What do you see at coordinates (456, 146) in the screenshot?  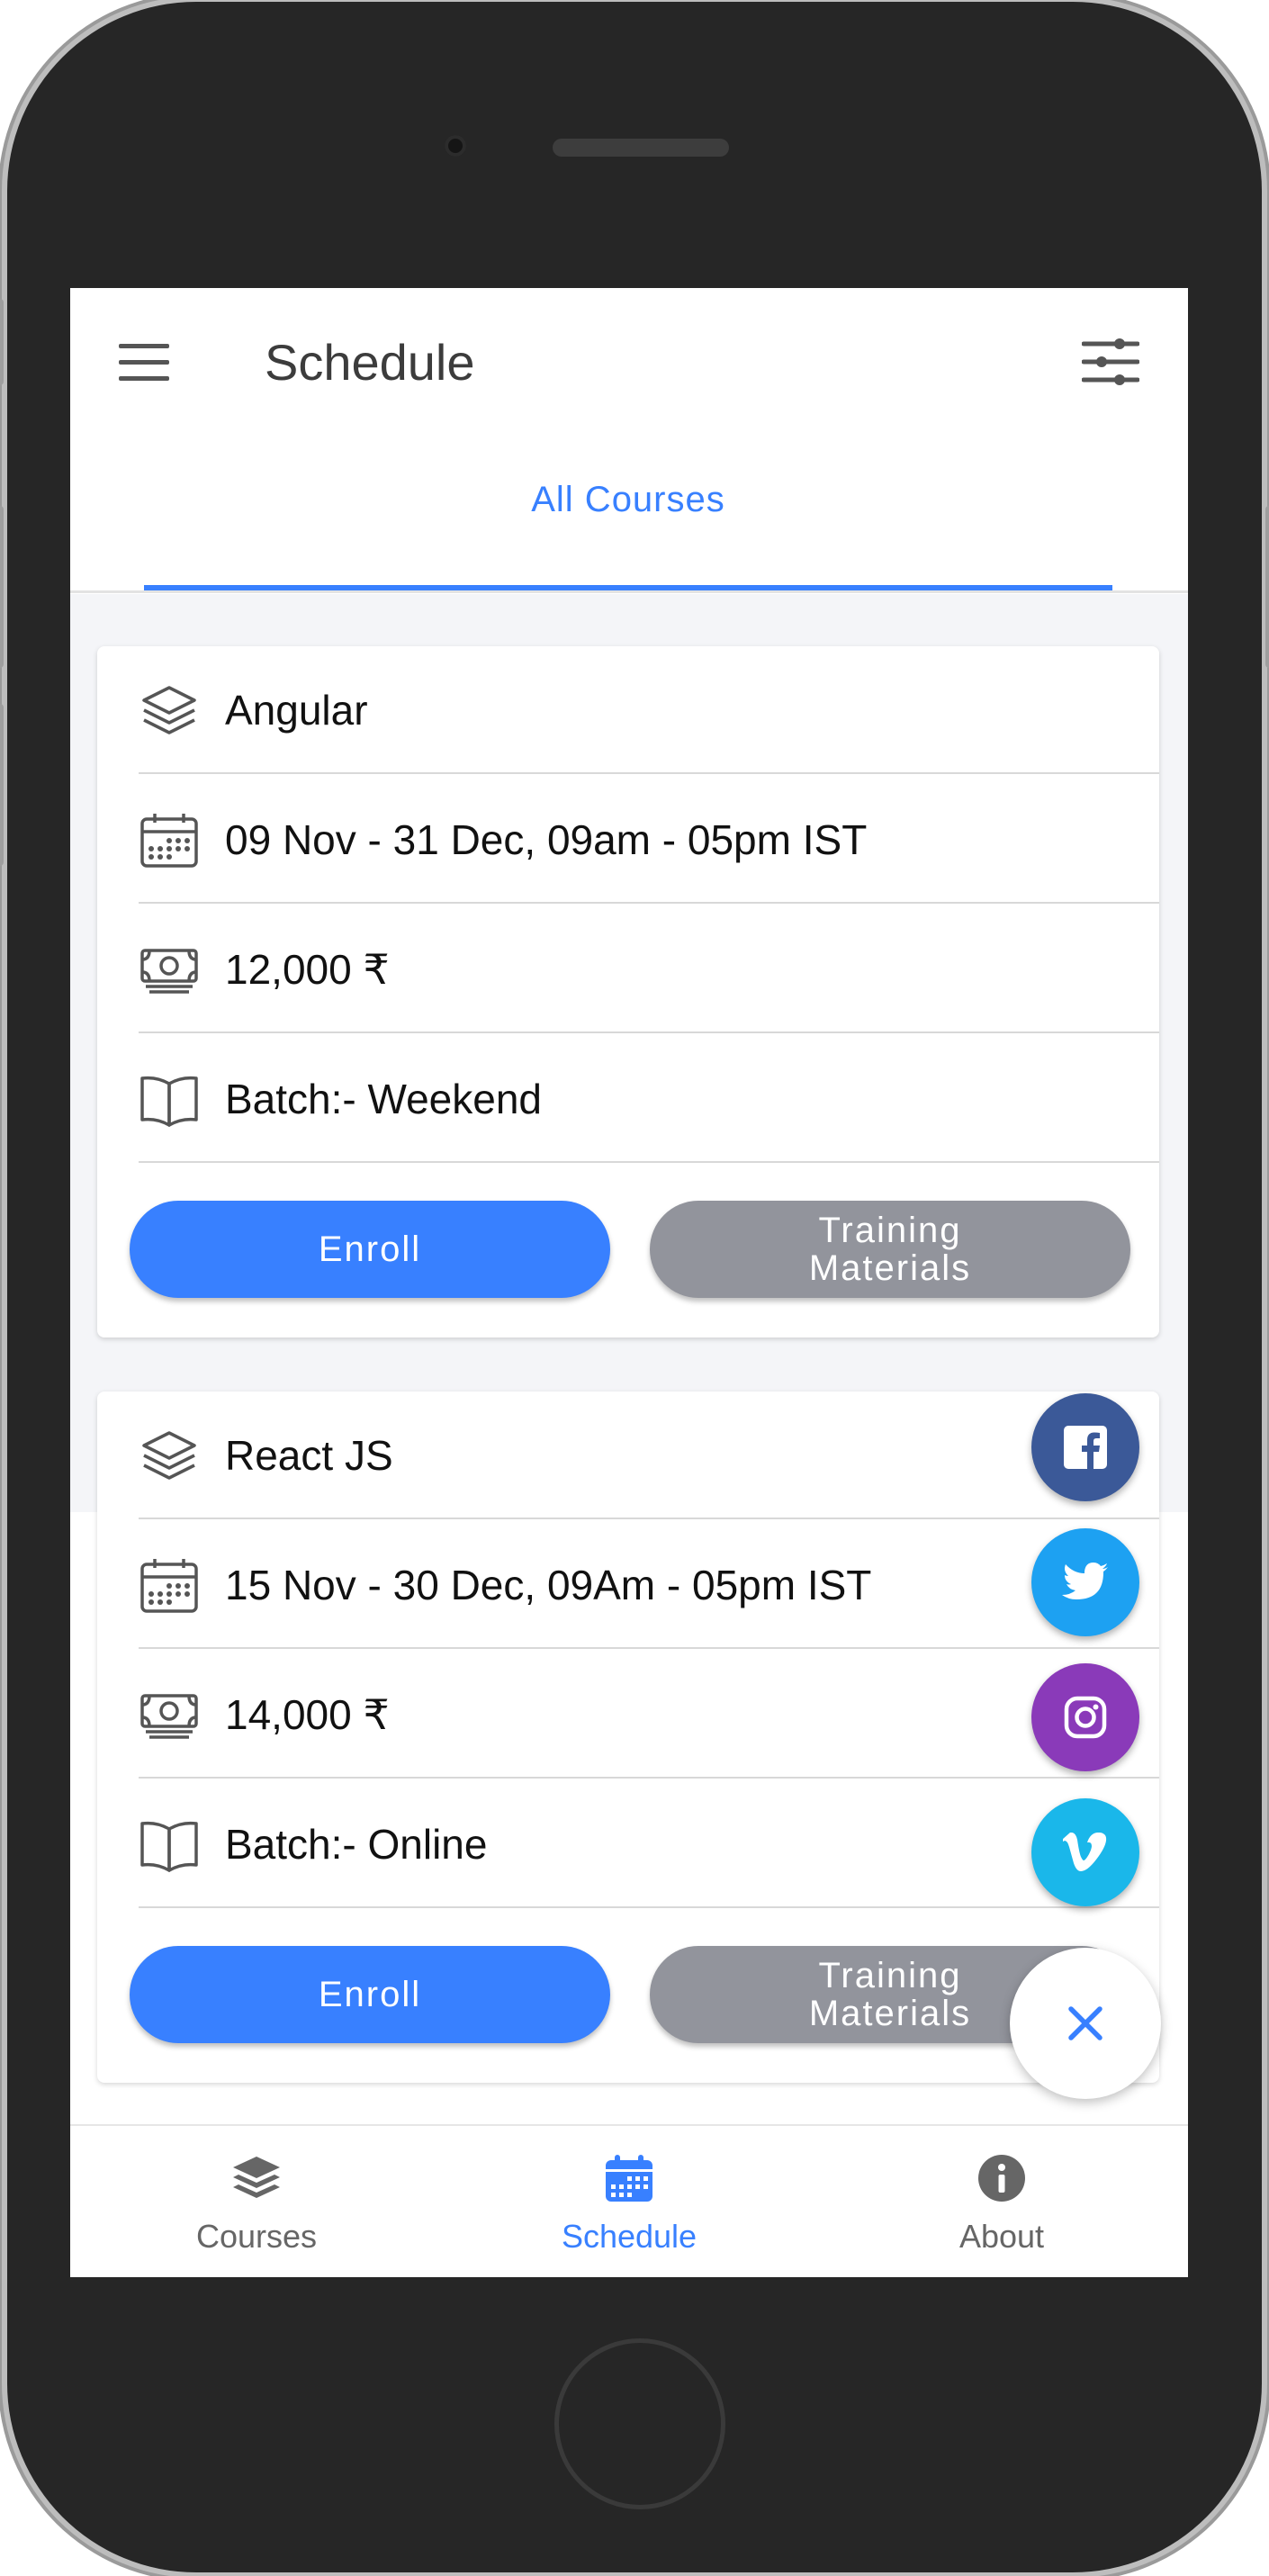 I see `front-camera` at bounding box center [456, 146].